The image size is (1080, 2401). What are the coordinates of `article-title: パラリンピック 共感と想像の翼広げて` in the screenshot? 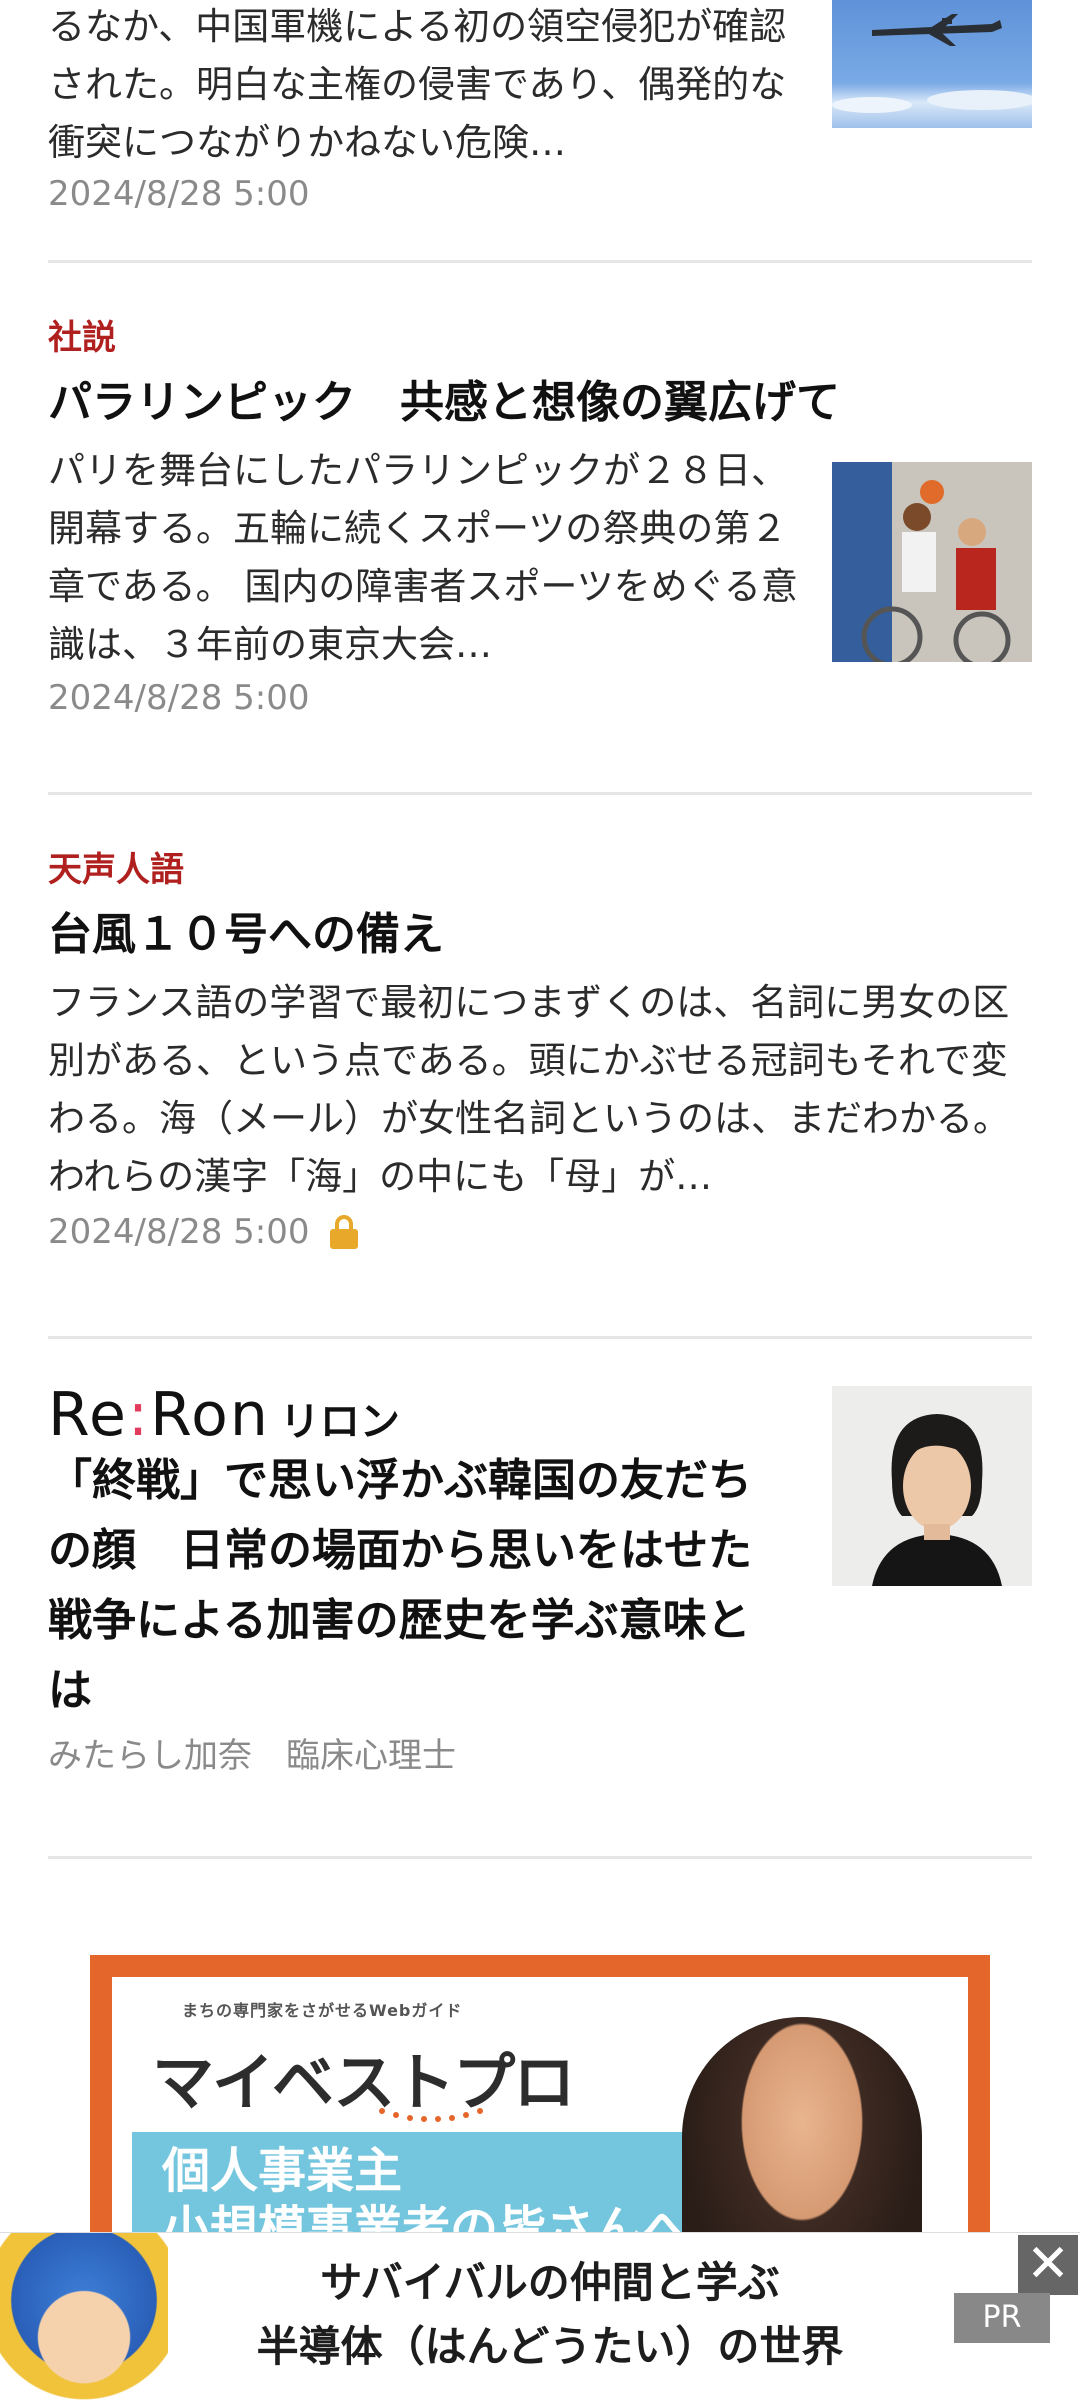 It's located at (540, 403).